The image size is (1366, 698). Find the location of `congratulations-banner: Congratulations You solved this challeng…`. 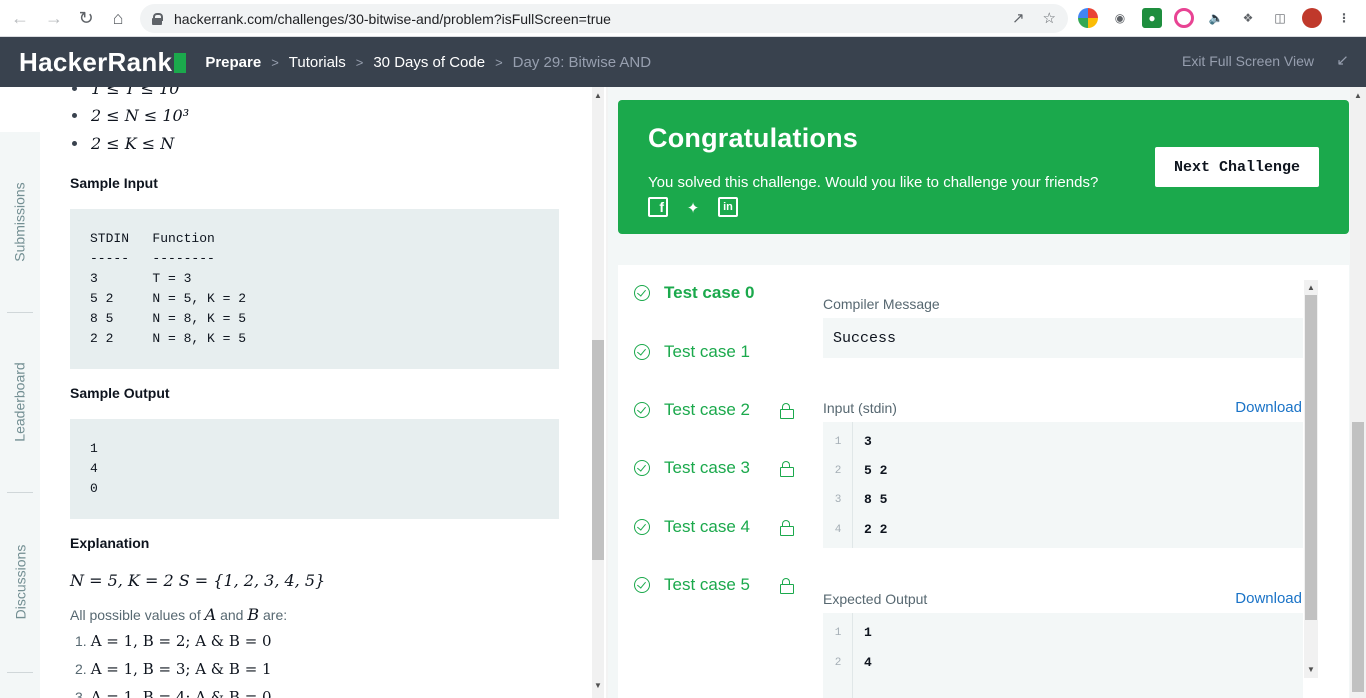

congratulations-banner: Congratulations You solved this challeng… is located at coordinates (983, 167).